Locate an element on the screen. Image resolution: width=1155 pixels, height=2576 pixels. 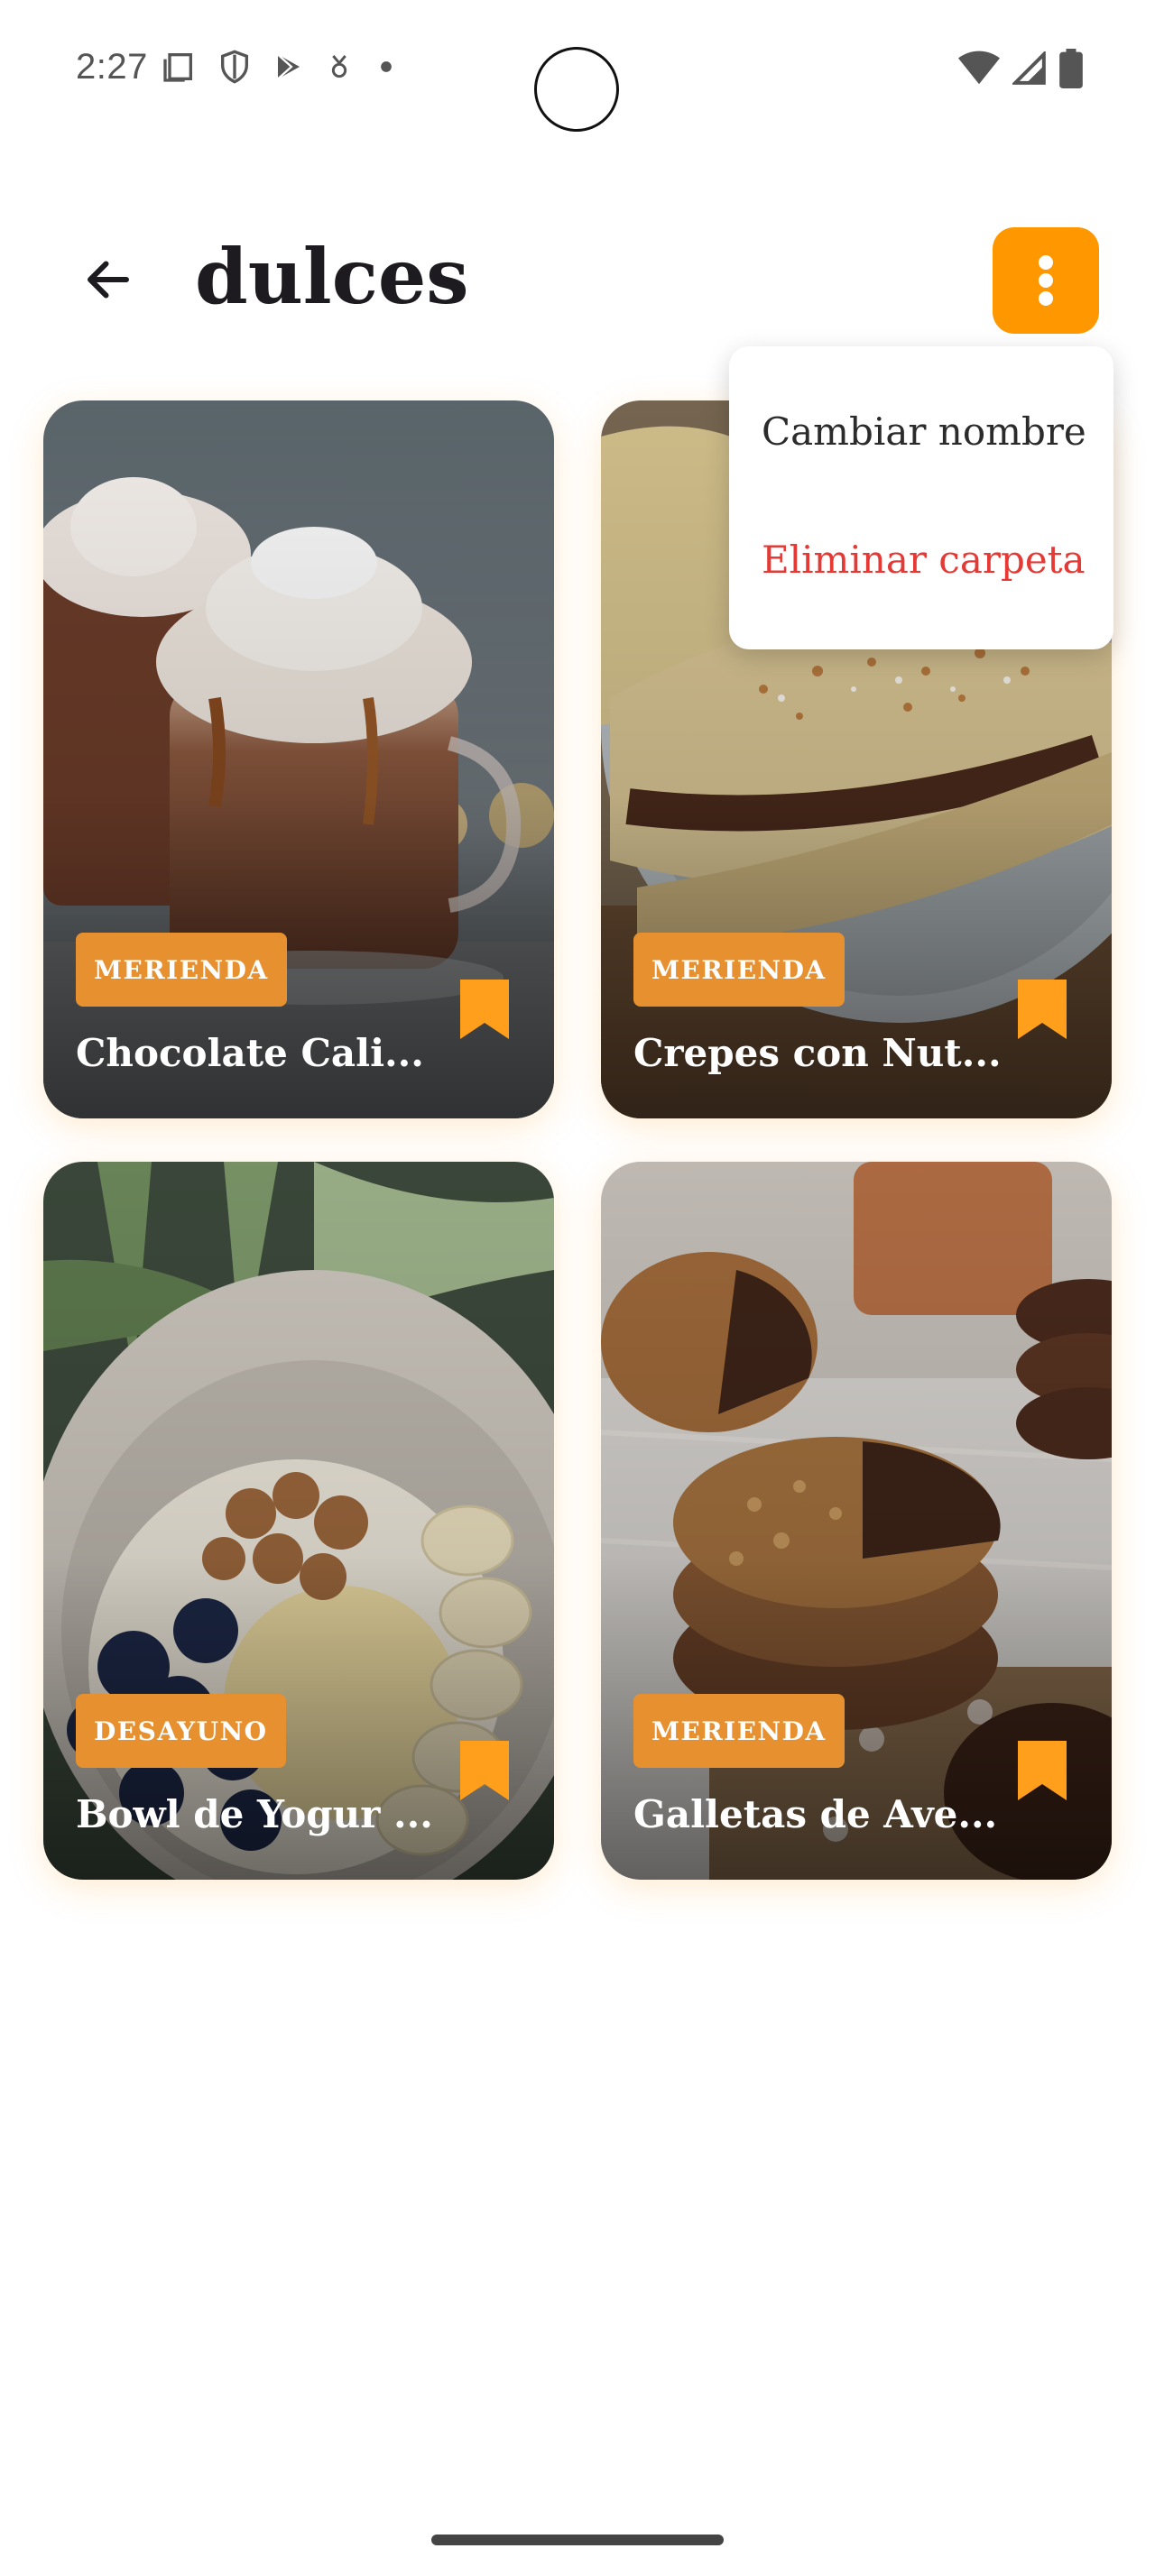
more-vertical-icon is located at coordinates (1046, 280).